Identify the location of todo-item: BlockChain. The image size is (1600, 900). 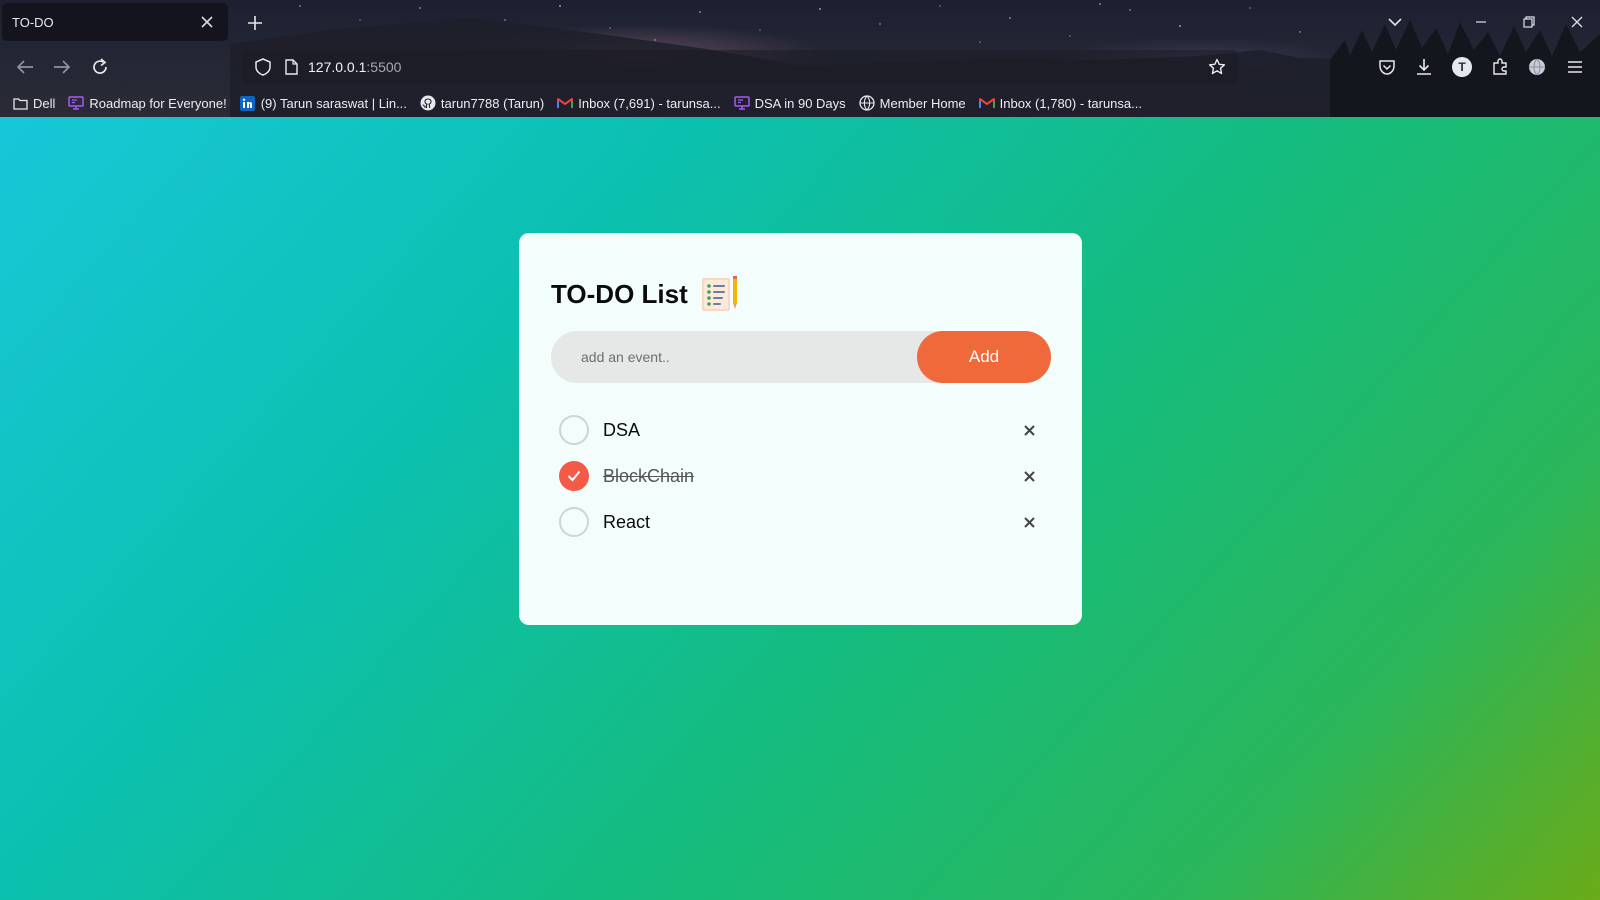
(801, 476).